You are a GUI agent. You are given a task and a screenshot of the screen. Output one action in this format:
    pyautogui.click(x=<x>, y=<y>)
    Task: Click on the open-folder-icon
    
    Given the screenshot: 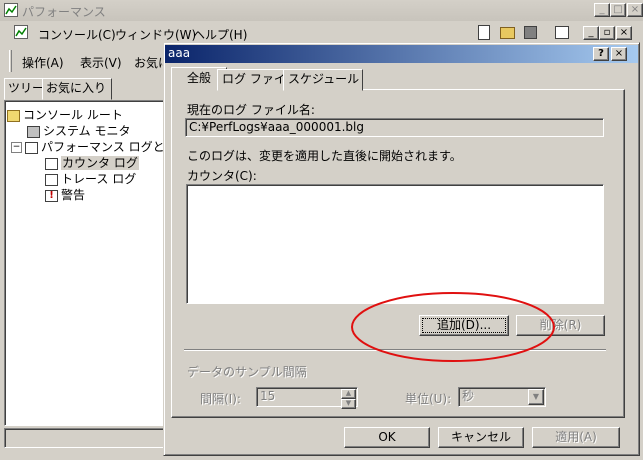 What is the action you would take?
    pyautogui.click(x=507, y=33)
    